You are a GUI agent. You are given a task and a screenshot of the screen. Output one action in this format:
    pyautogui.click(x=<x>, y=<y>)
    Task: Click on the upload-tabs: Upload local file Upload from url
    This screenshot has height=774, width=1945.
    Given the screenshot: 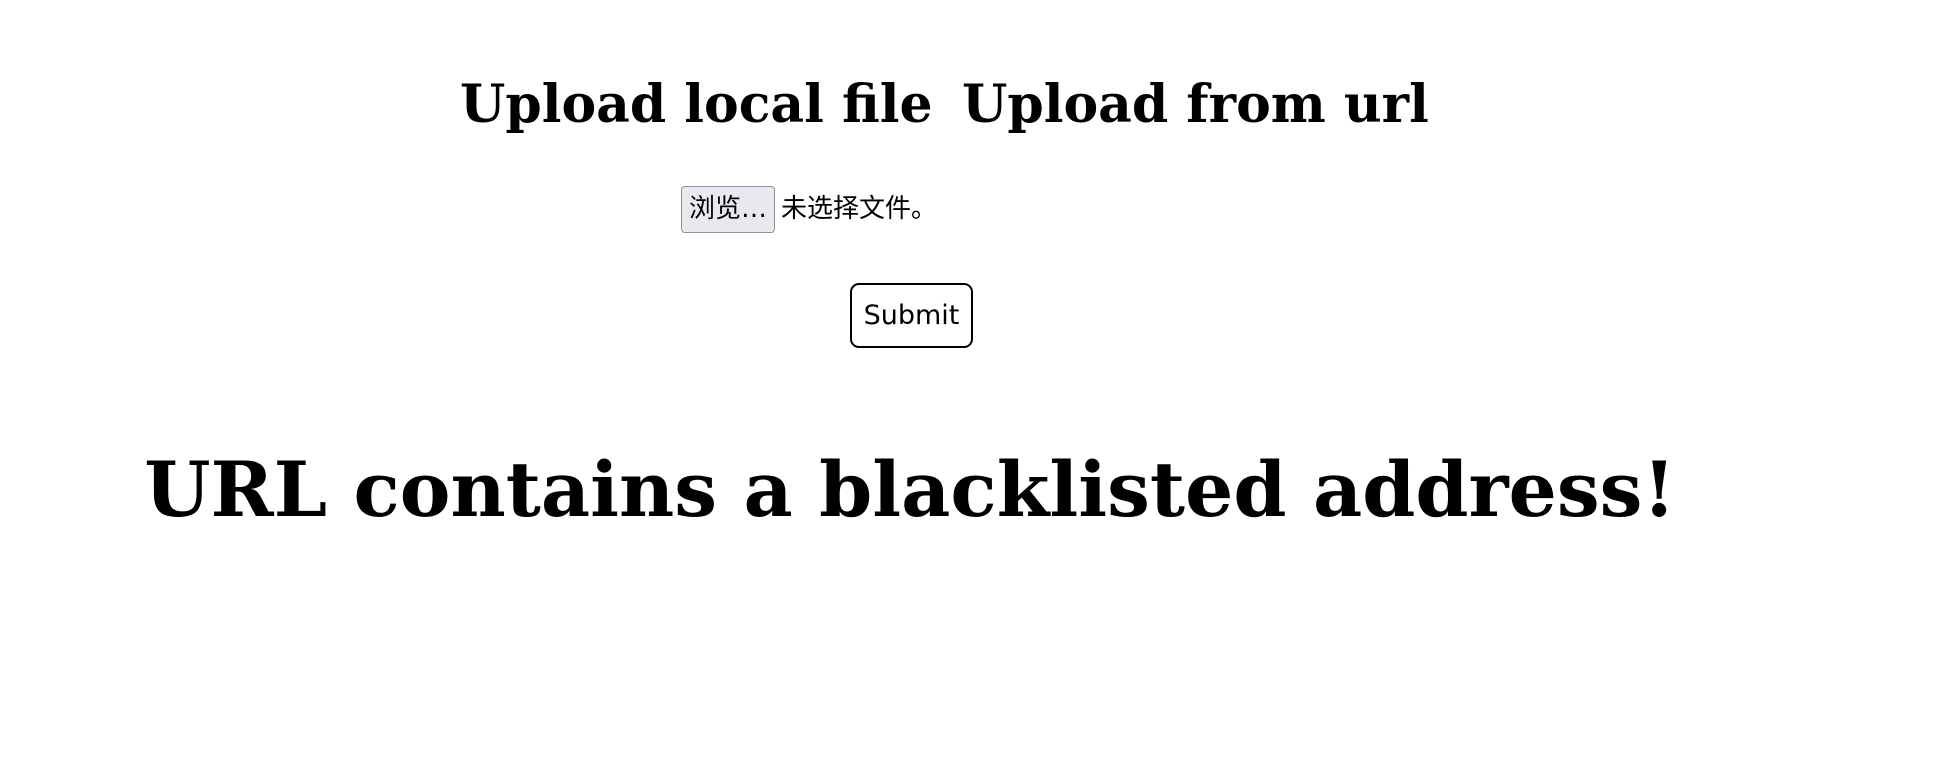 What is the action you would take?
    pyautogui.click(x=972, y=105)
    